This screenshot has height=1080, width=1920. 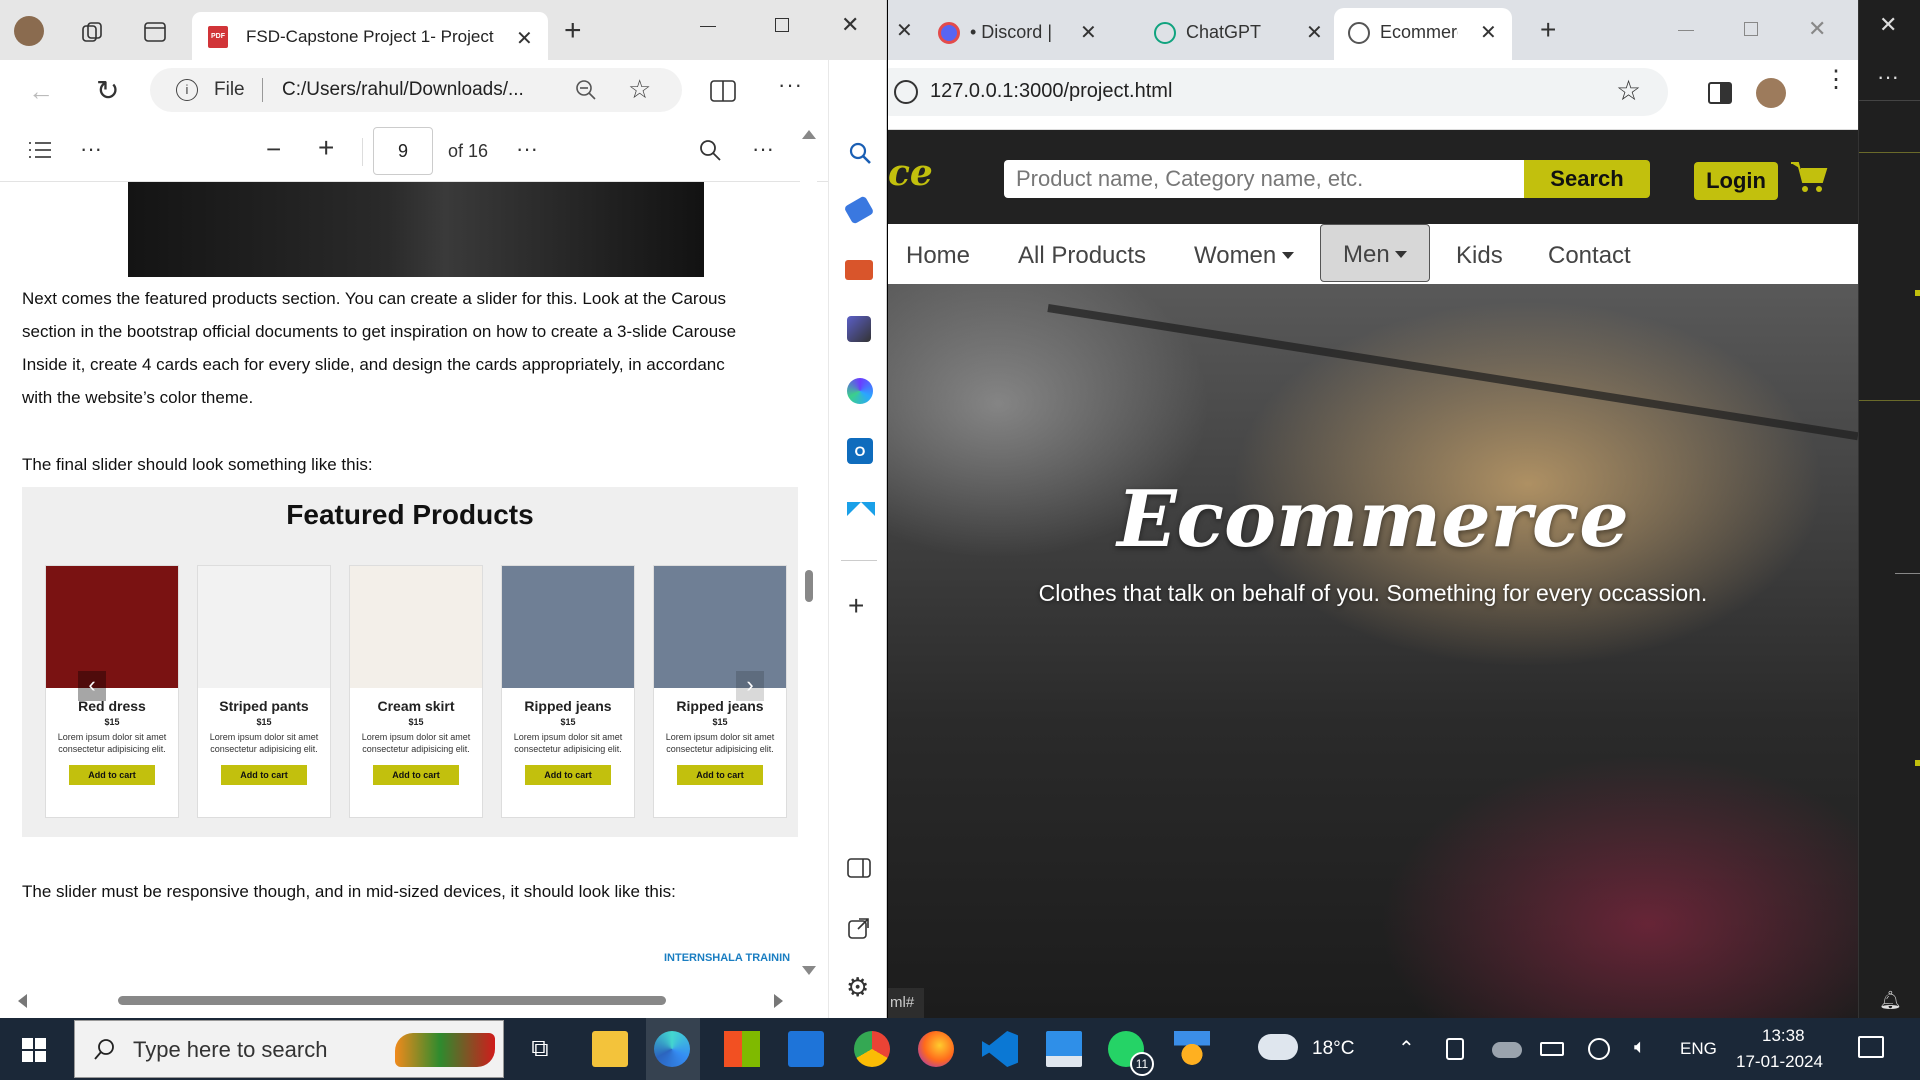 What do you see at coordinates (808, 552) in the screenshot?
I see `pdf-vertical-scrollbar` at bounding box center [808, 552].